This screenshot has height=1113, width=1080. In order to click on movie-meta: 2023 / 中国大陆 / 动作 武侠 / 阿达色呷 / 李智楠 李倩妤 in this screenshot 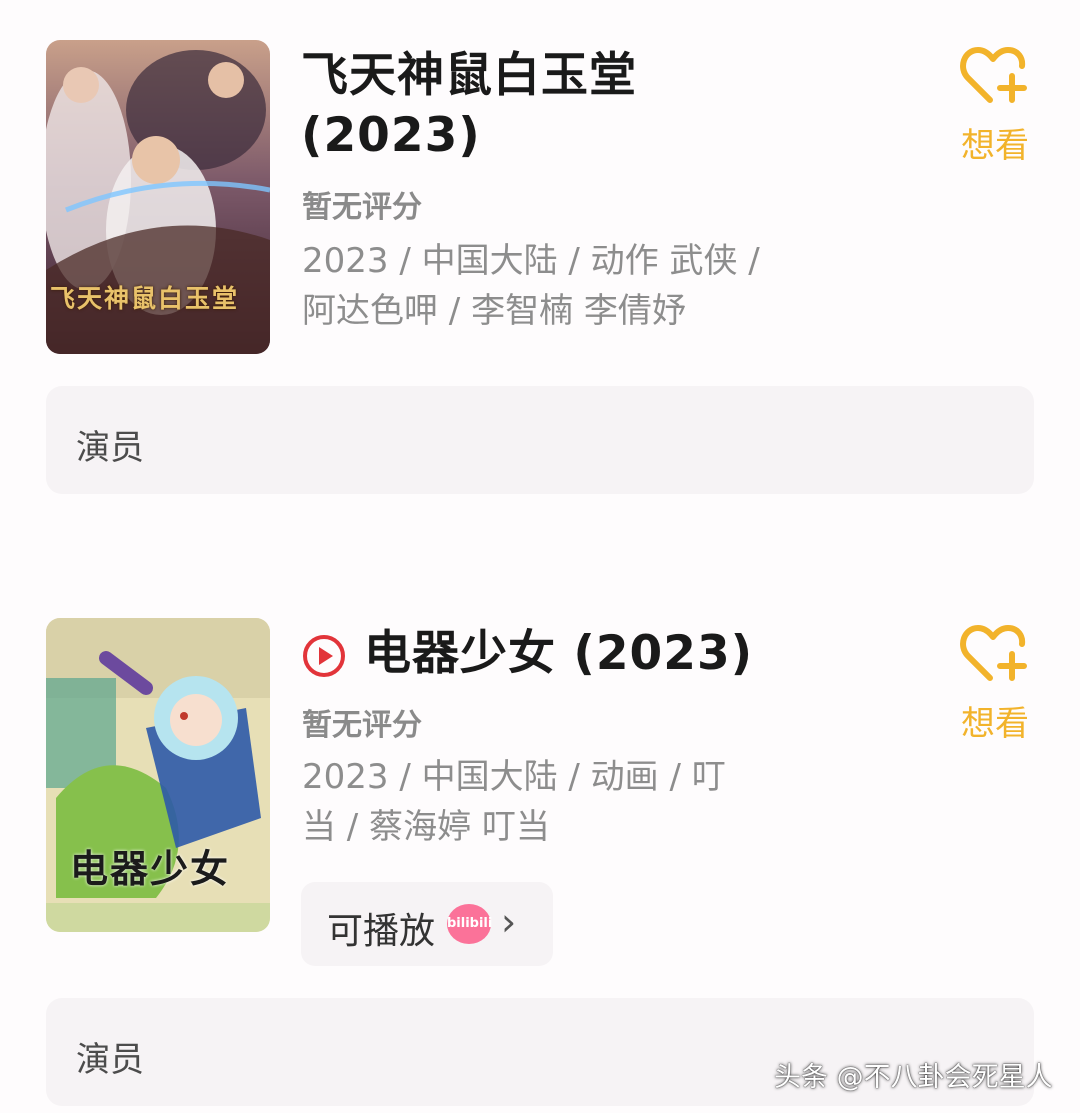, I will do `click(572, 286)`.